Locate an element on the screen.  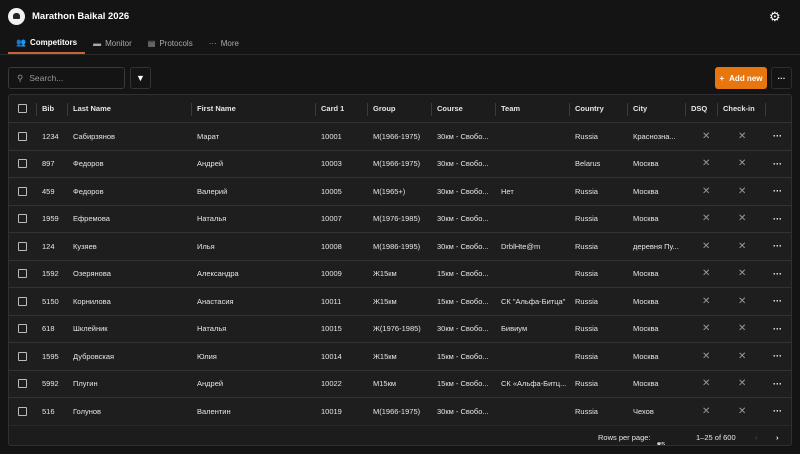
column-header: Last Name is located at coordinates (92, 108).